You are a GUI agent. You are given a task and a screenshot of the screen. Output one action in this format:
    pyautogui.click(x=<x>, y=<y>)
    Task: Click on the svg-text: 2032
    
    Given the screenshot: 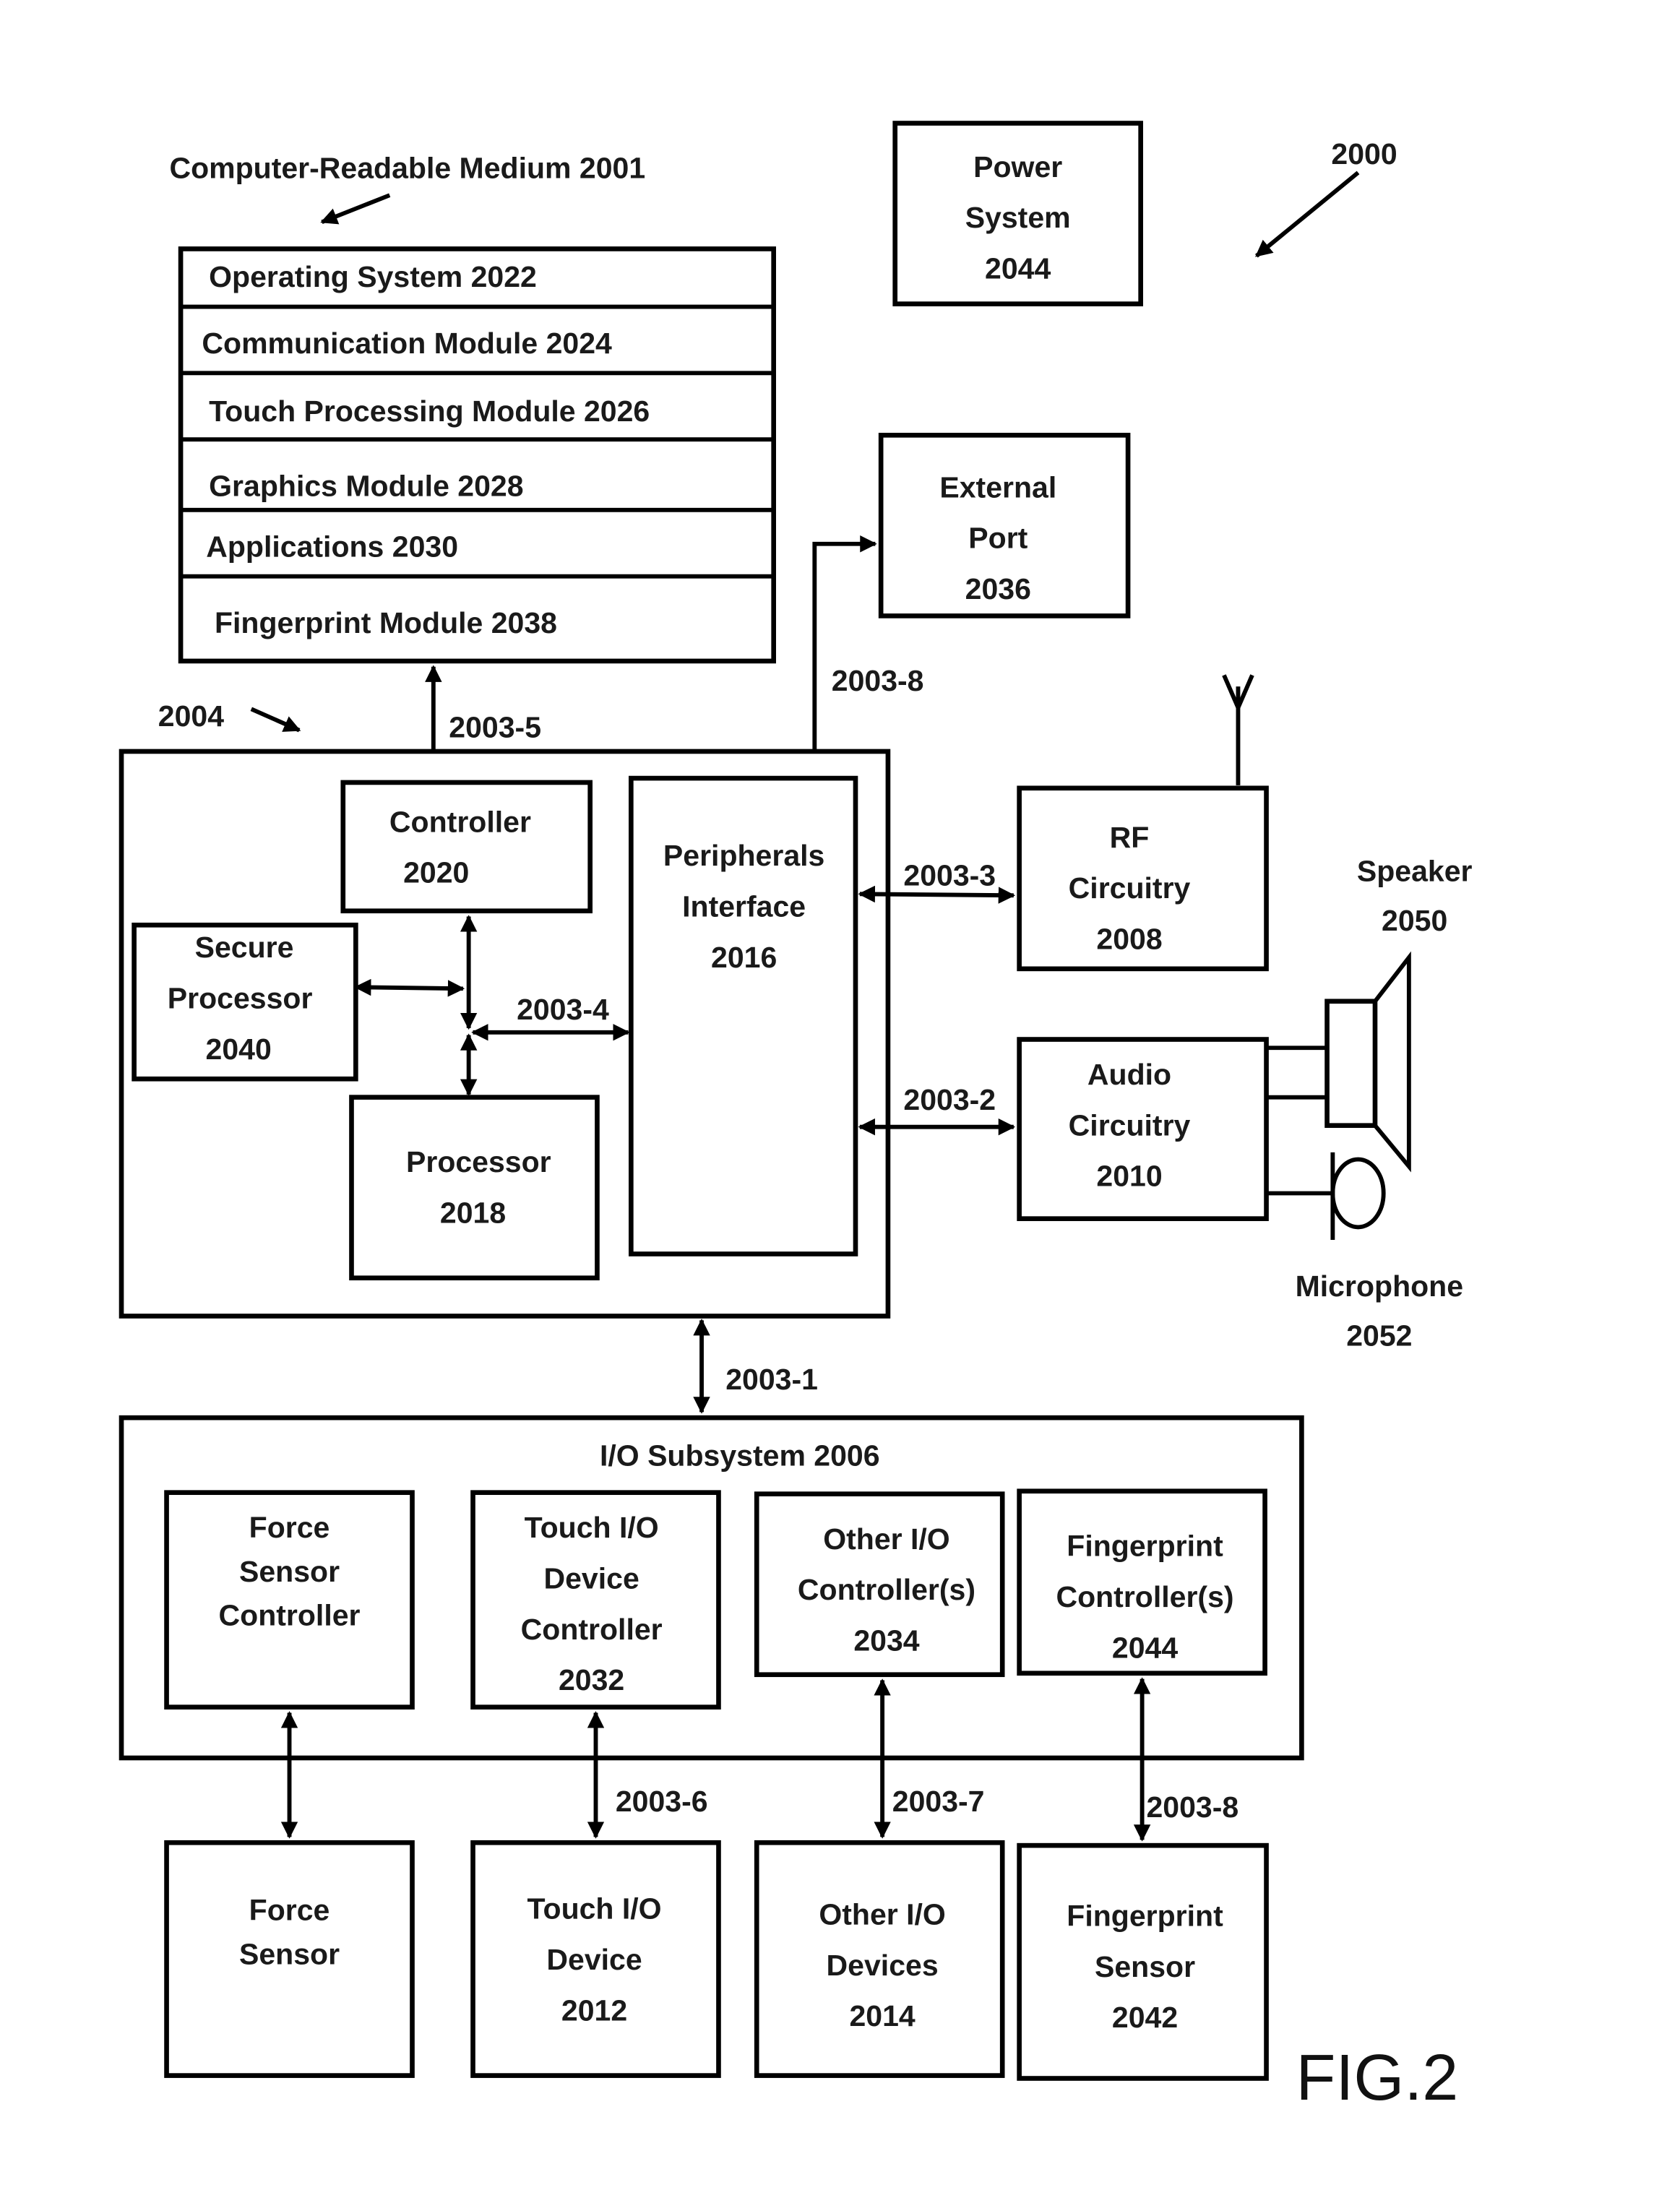 What is the action you would take?
    pyautogui.click(x=591, y=1680)
    